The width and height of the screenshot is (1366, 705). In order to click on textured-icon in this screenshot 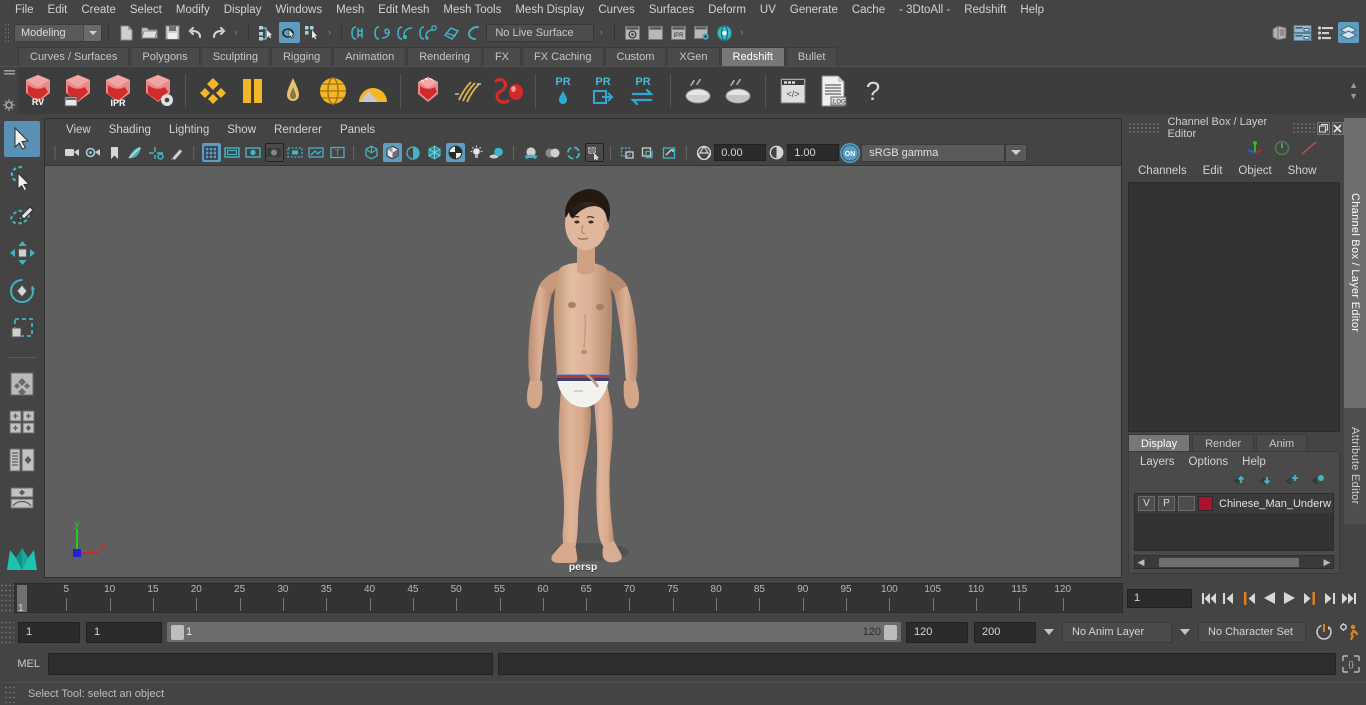, I will do `click(455, 152)`.